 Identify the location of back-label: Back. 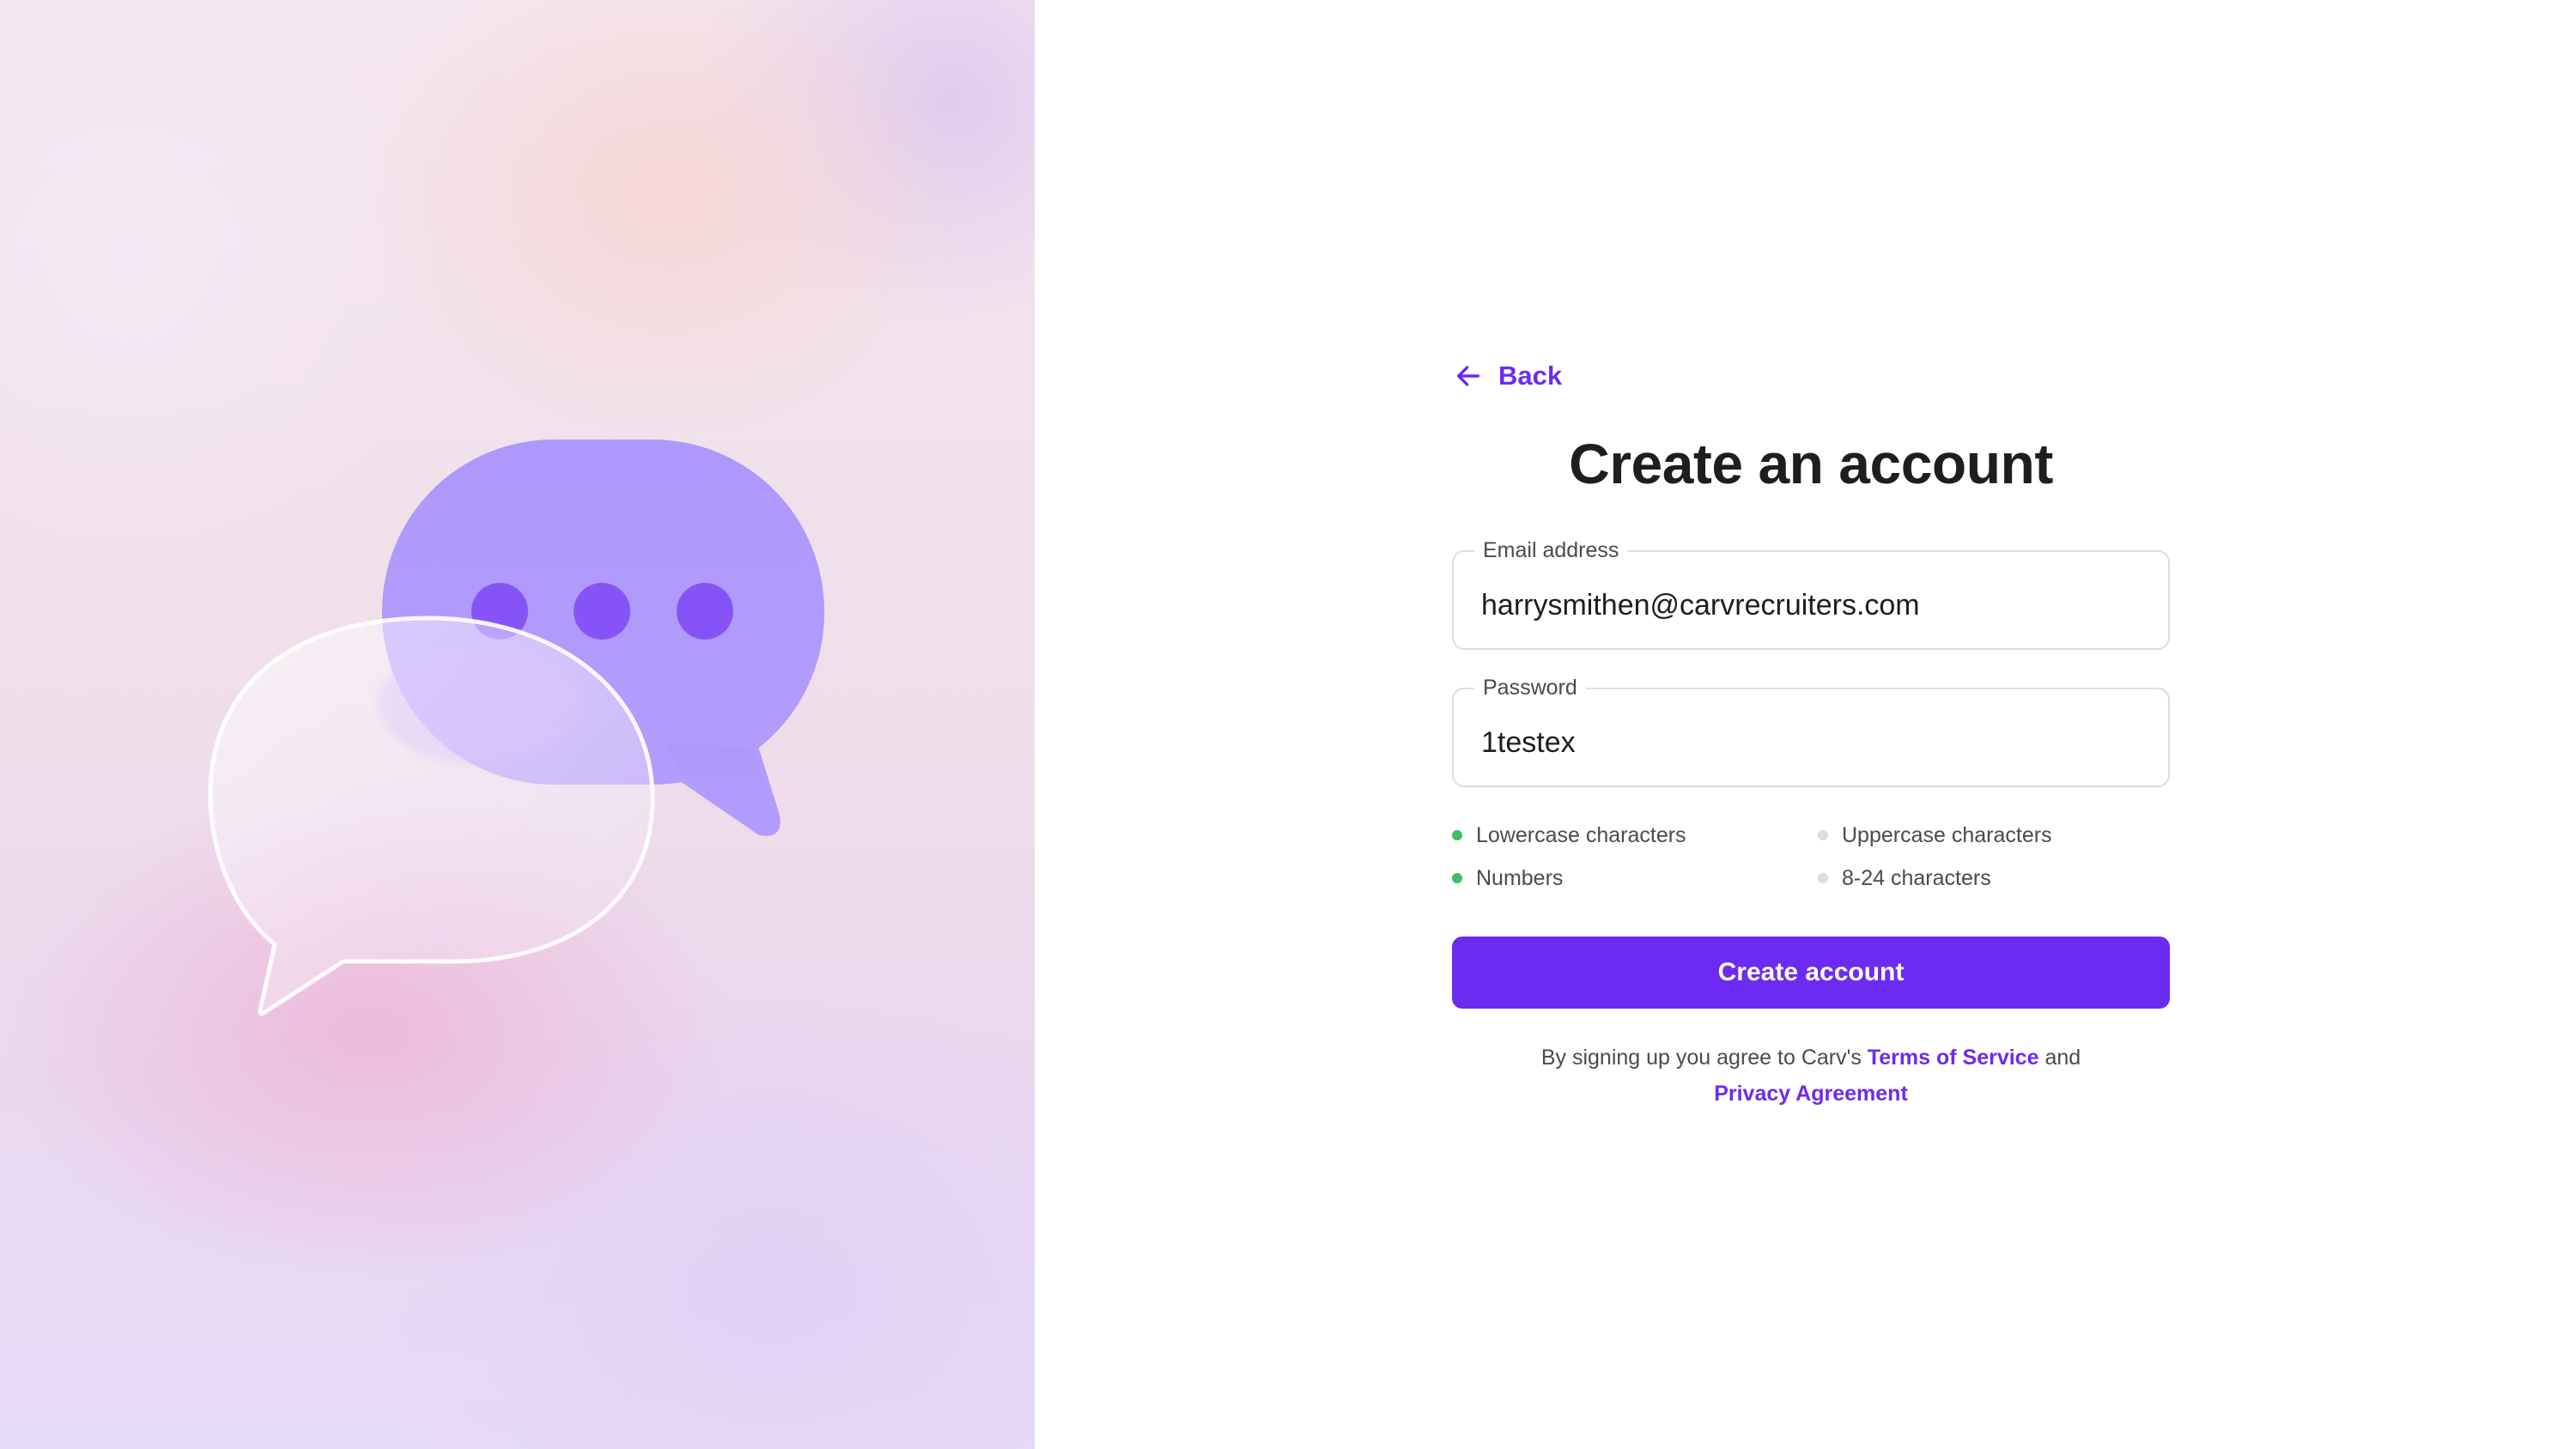
(1530, 376).